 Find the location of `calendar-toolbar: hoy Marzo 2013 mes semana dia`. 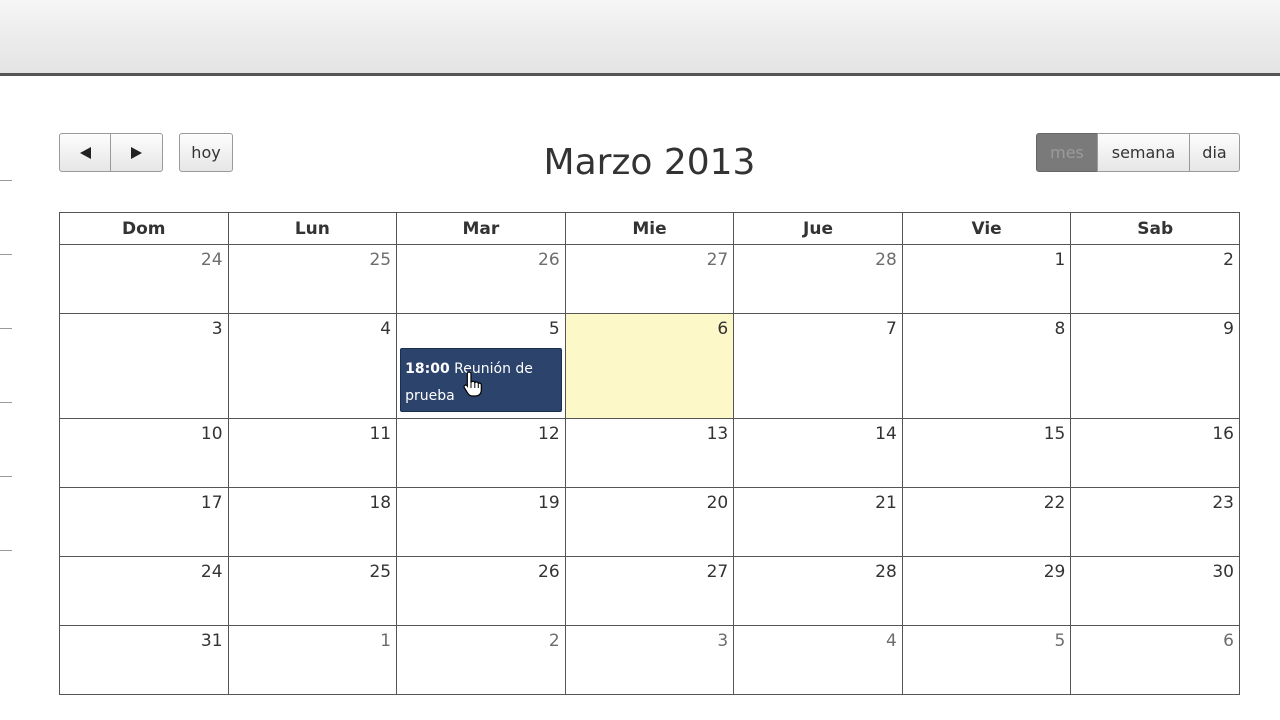

calendar-toolbar: hoy Marzo 2013 mes semana dia is located at coordinates (649, 172).